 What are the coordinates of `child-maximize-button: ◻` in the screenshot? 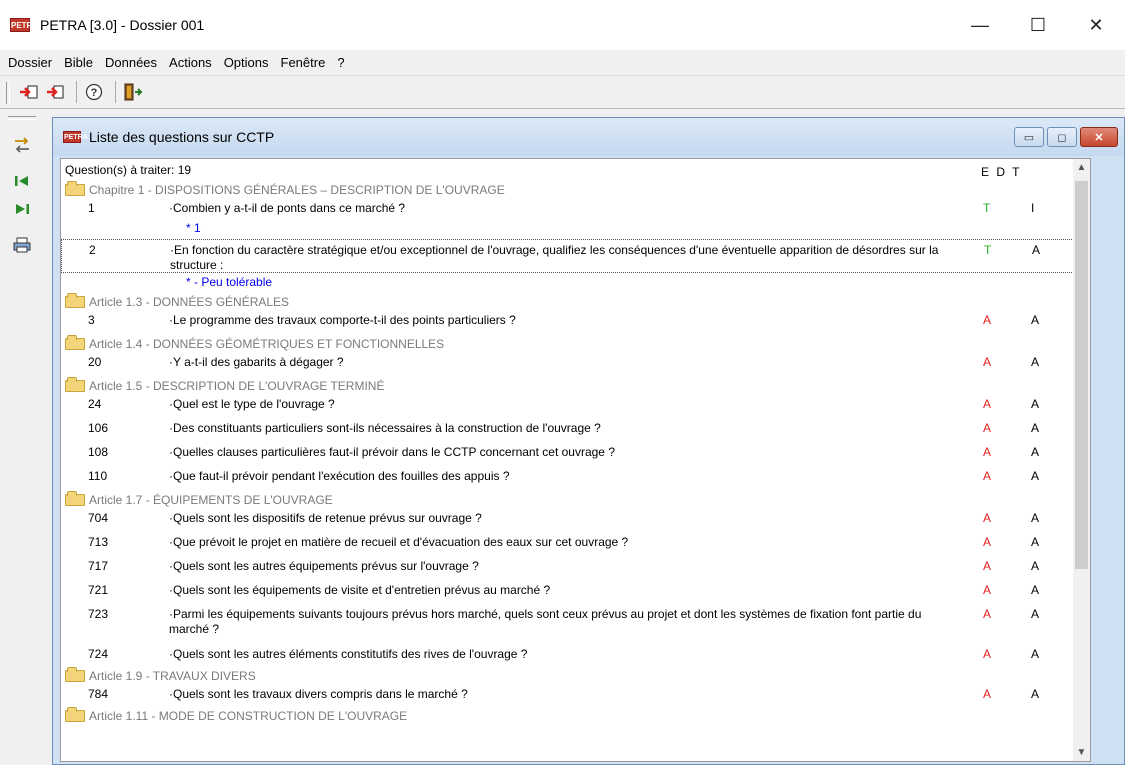 It's located at (1062, 137).